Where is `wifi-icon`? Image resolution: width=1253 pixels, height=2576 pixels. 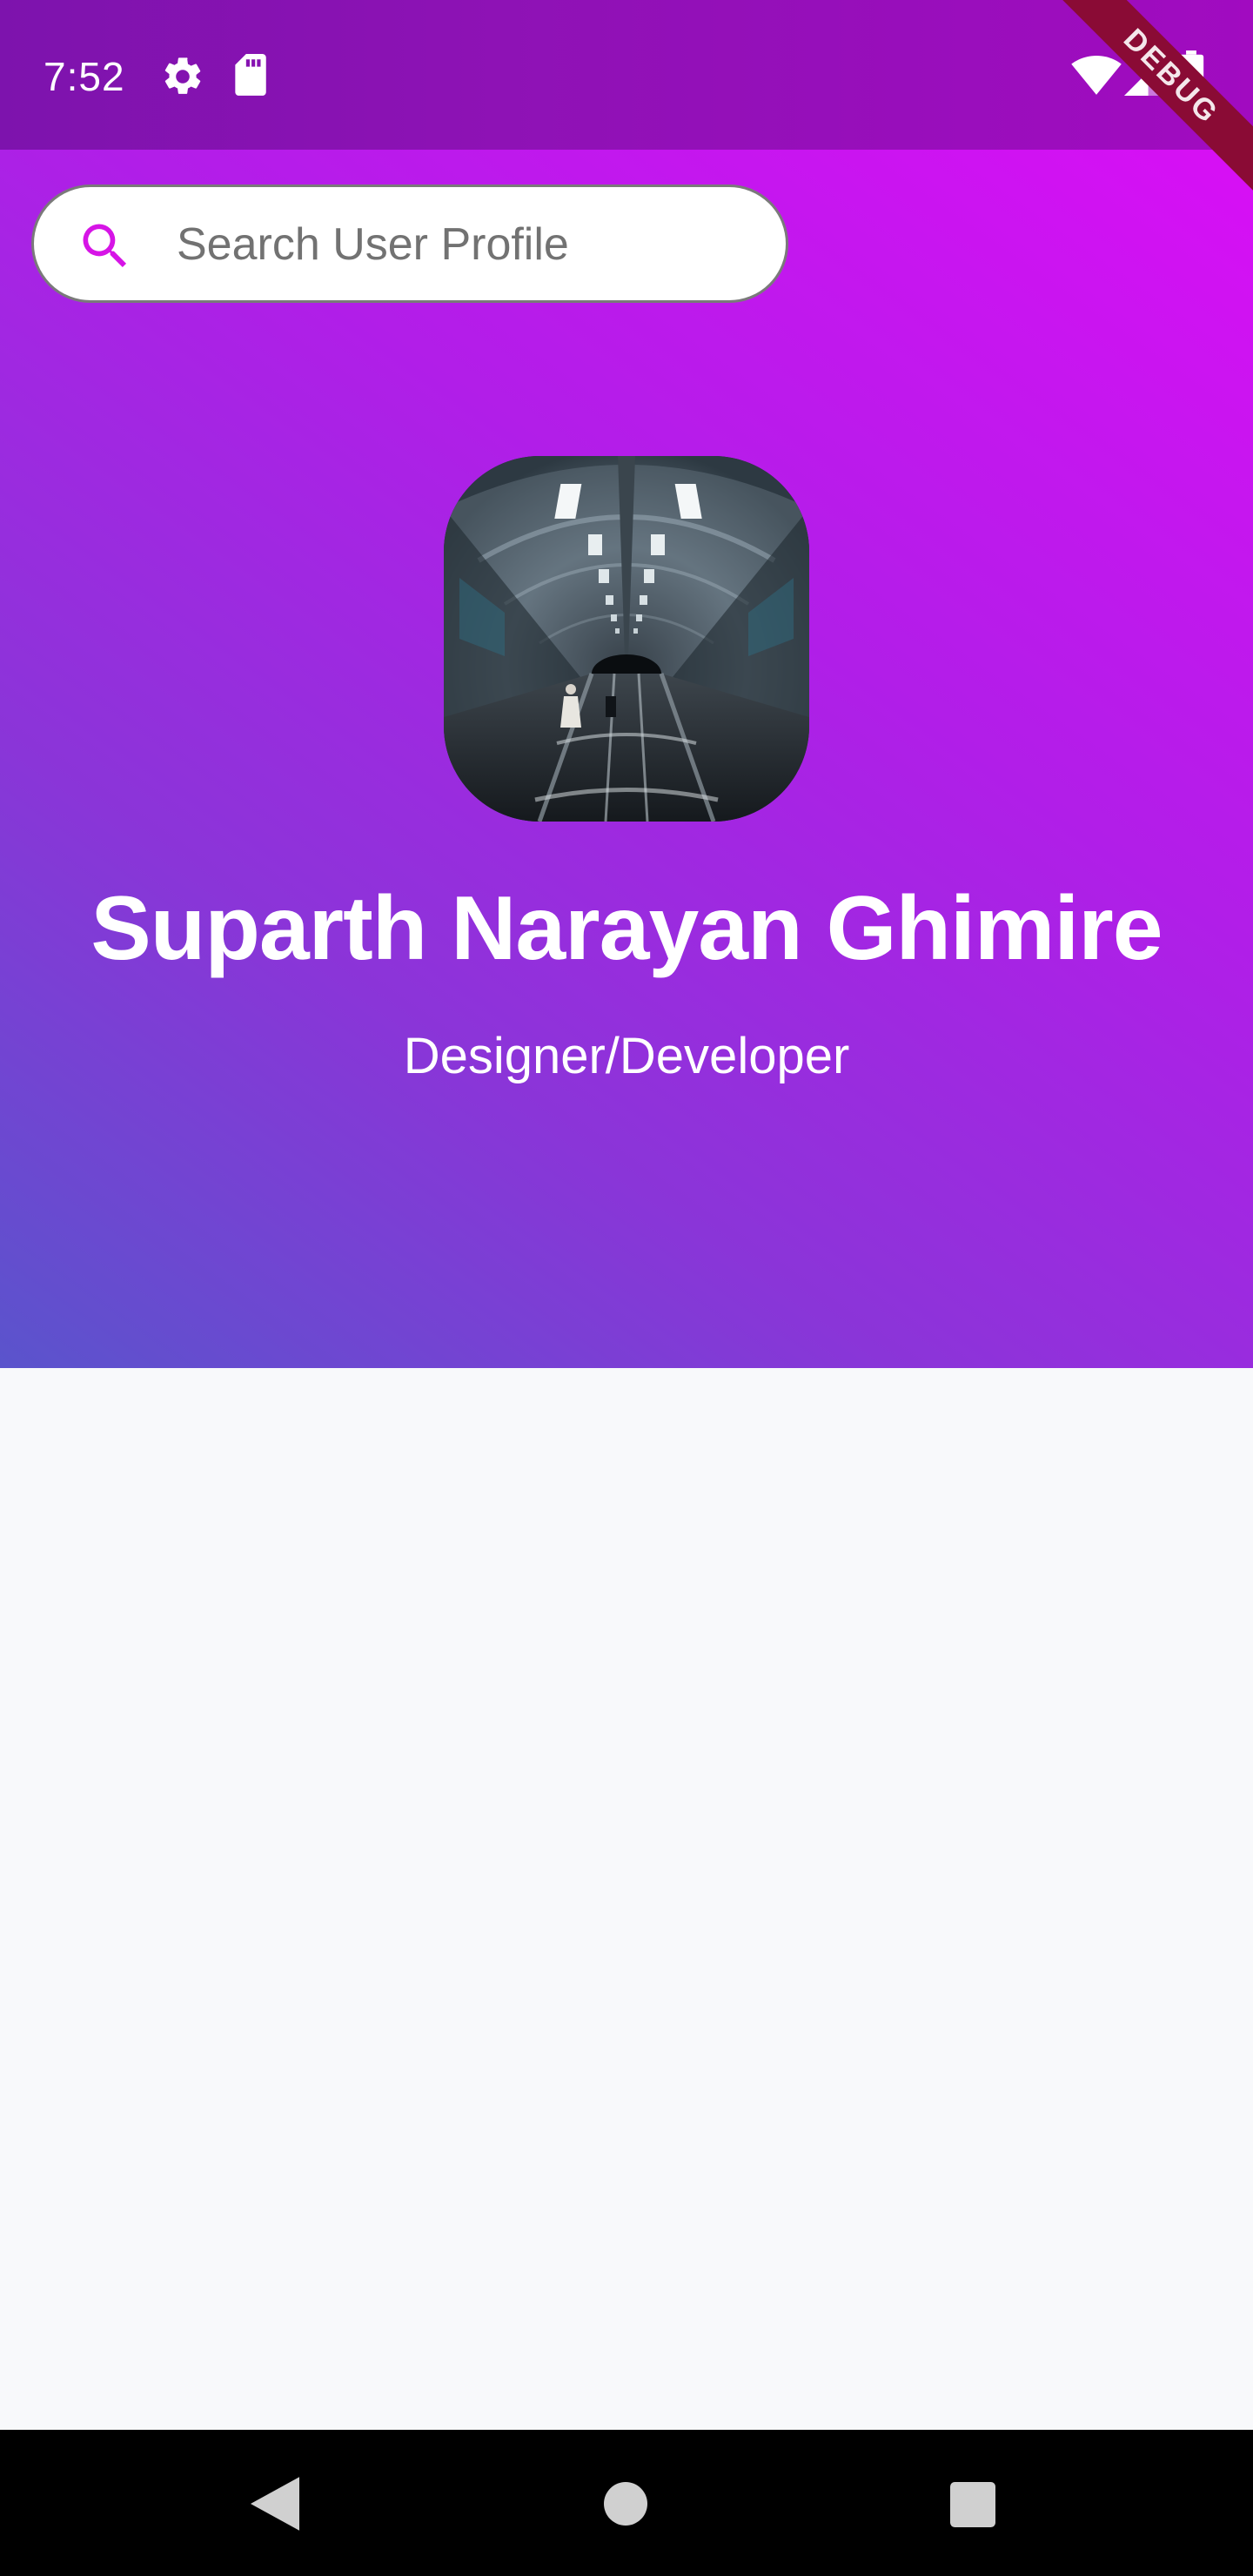
wifi-icon is located at coordinates (1096, 75).